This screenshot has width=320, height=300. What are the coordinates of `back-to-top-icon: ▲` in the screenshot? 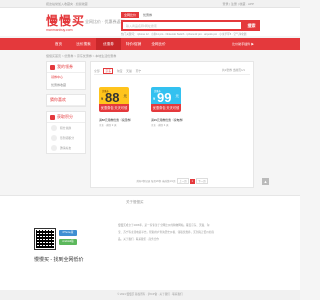 It's located at (265, 181).